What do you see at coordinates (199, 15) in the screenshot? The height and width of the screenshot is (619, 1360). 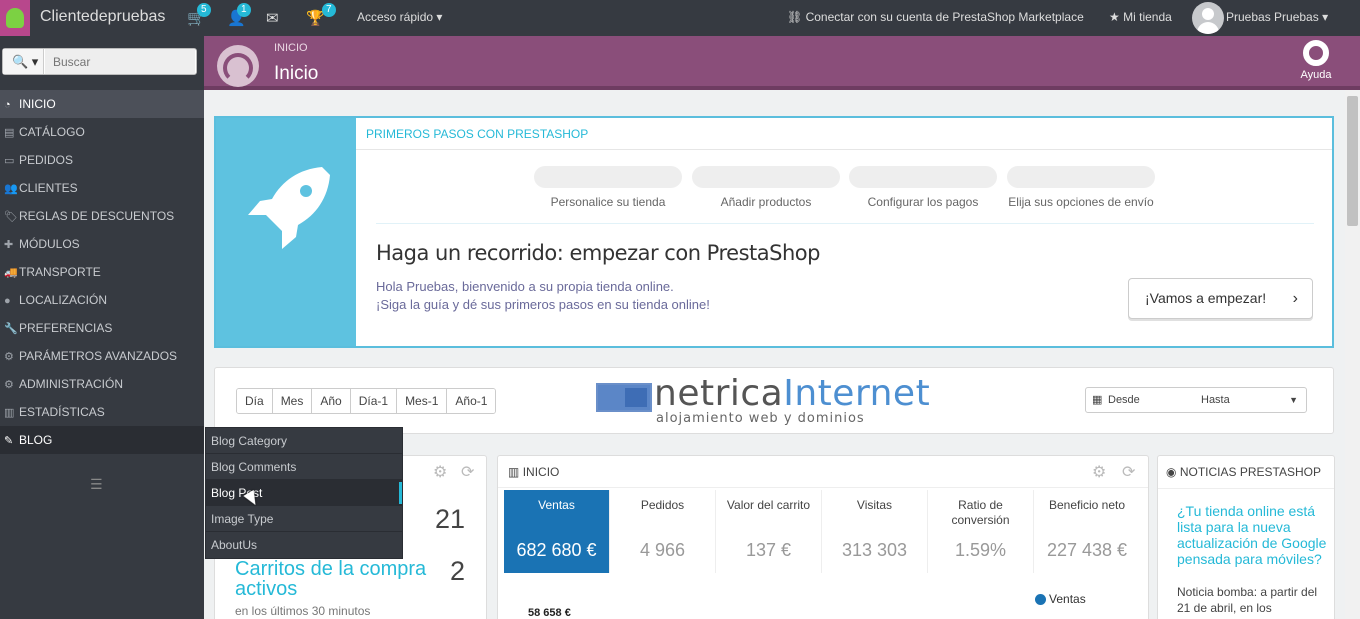 I see `orders-notification: 🛒 5` at bounding box center [199, 15].